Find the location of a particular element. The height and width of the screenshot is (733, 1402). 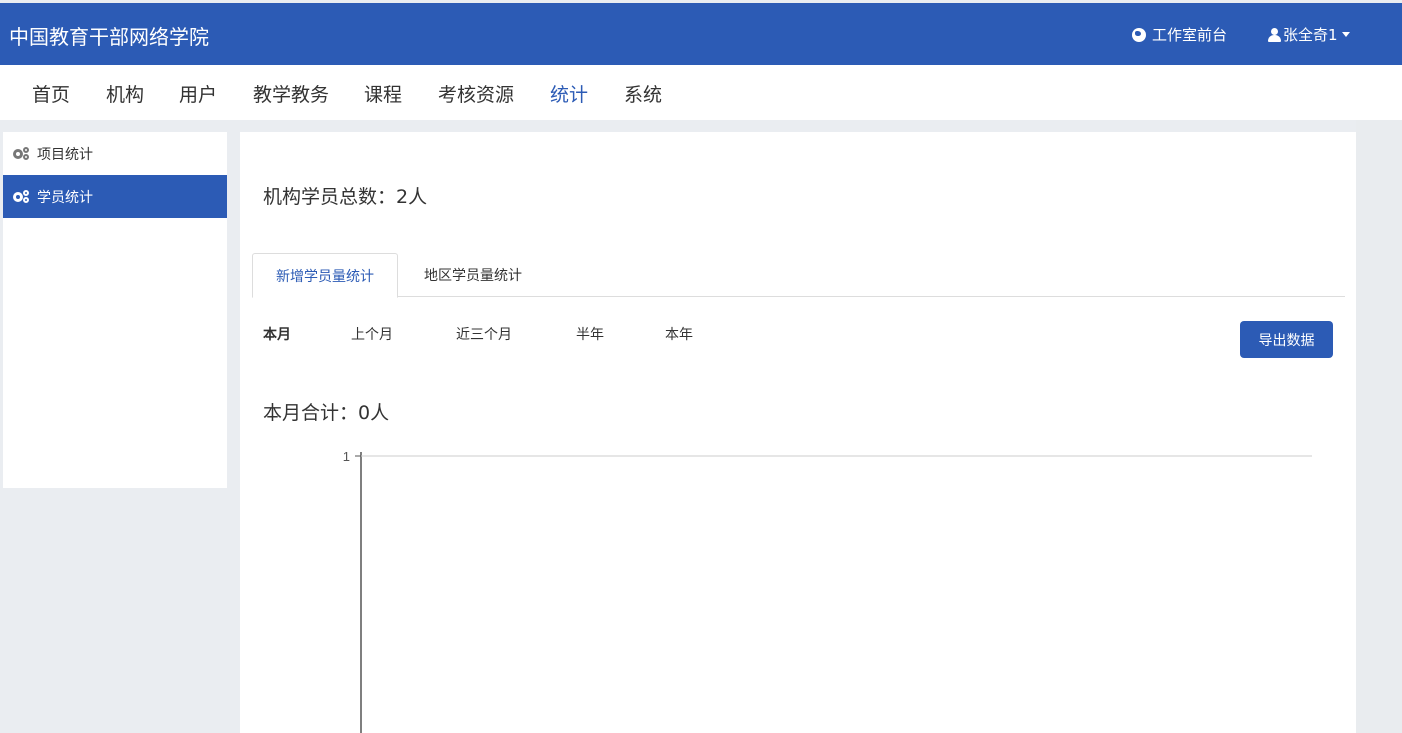

main-nav: 首页 机构 用户 教学教务 课程 考核资源 统计 系统 is located at coordinates (701, 92).